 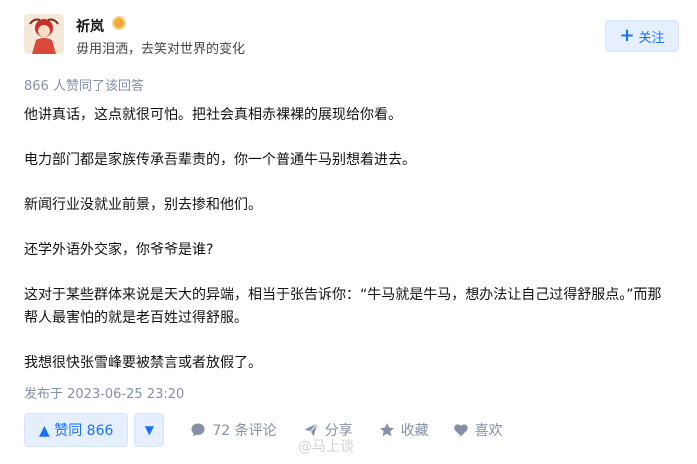 What do you see at coordinates (119, 250) in the screenshot?
I see `paragraph: 还学外语外交家，你爷爷是谁?` at bounding box center [119, 250].